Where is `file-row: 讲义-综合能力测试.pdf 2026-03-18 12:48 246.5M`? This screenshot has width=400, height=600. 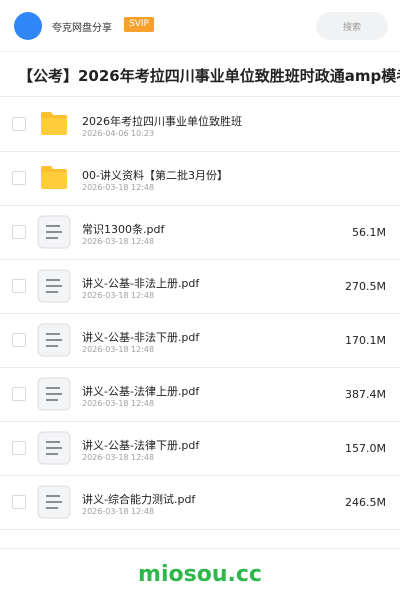
file-row: 讲义-综合能力测试.pdf 2026-03-18 12:48 246.5M is located at coordinates (200, 503).